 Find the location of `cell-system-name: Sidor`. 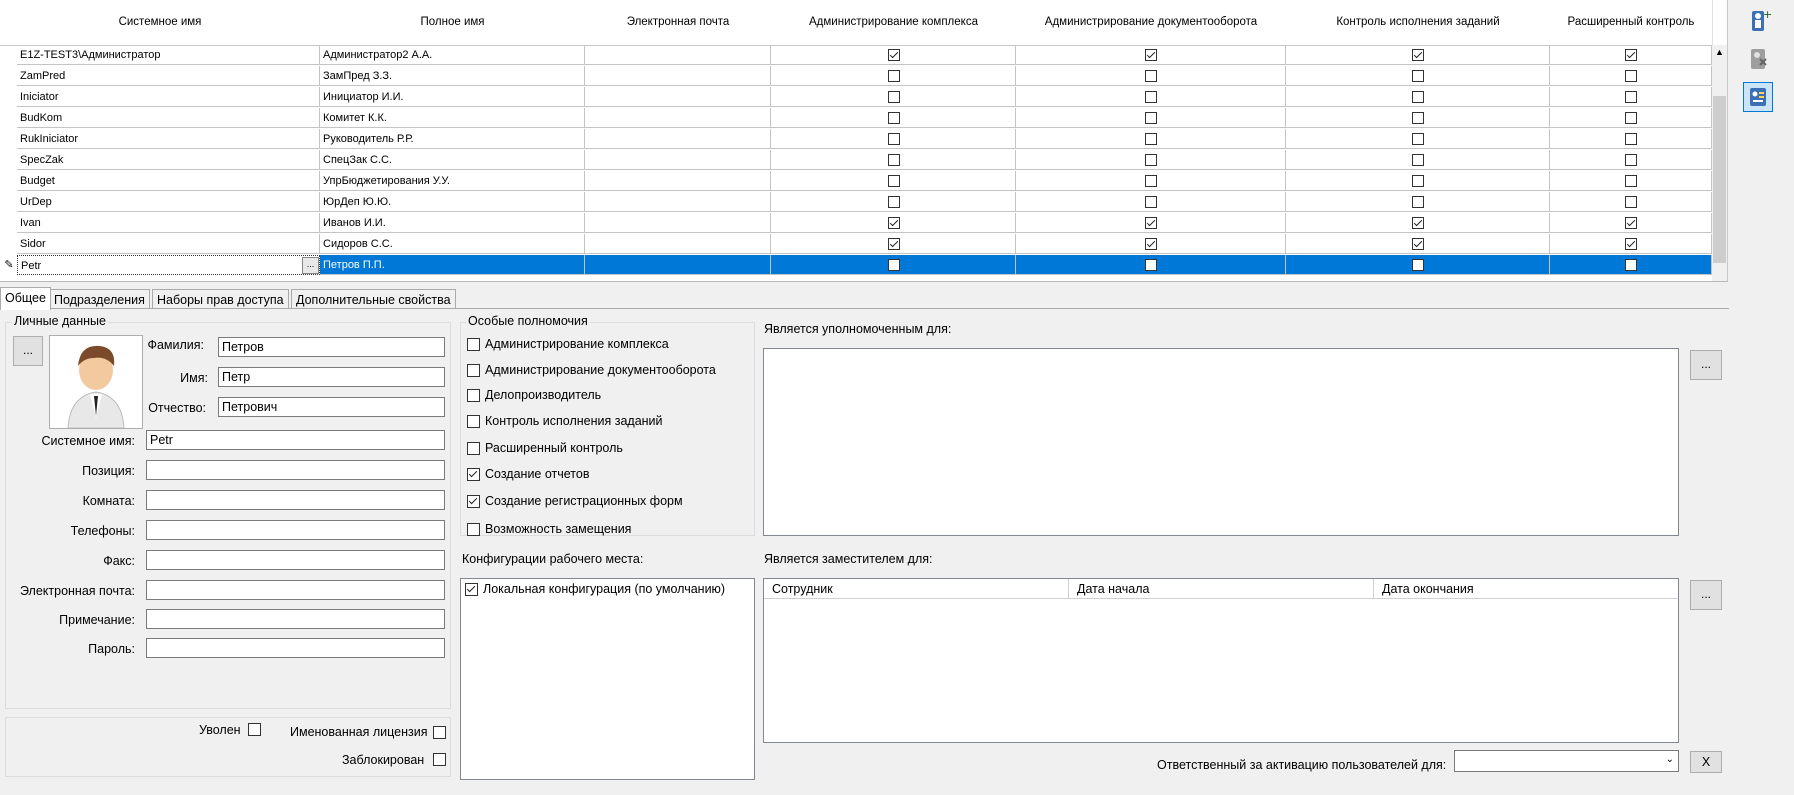

cell-system-name: Sidor is located at coordinates (168, 244).